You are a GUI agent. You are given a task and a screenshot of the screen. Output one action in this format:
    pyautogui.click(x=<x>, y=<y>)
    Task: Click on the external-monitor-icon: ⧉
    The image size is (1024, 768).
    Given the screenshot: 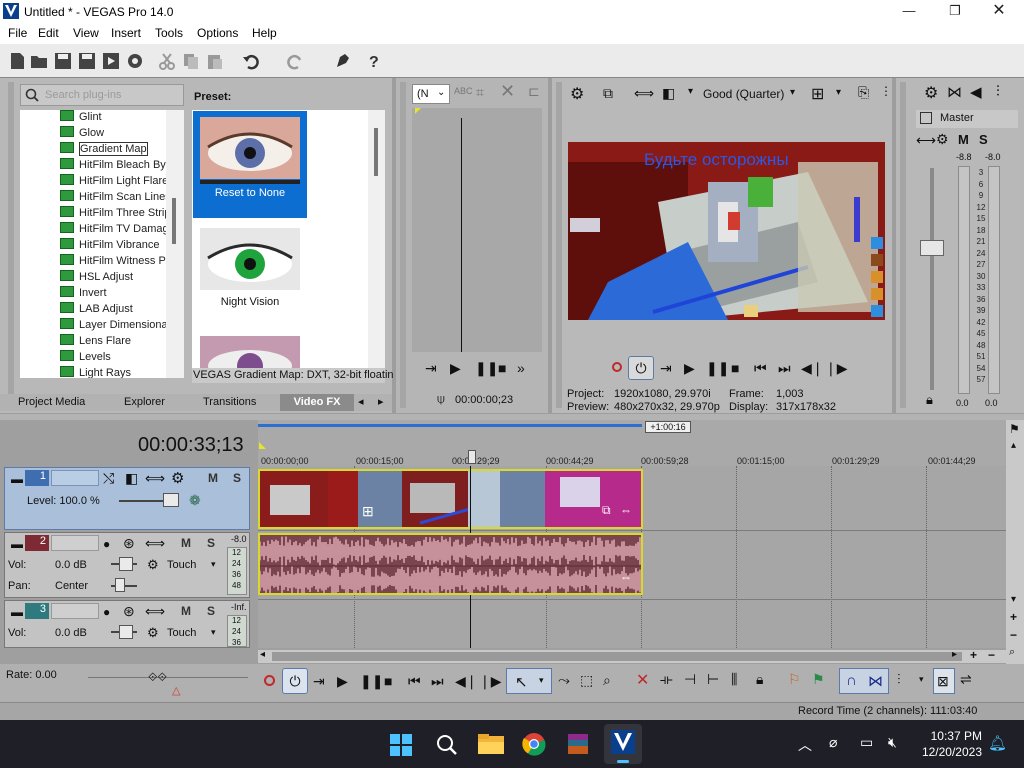 What is the action you would take?
    pyautogui.click(x=608, y=93)
    